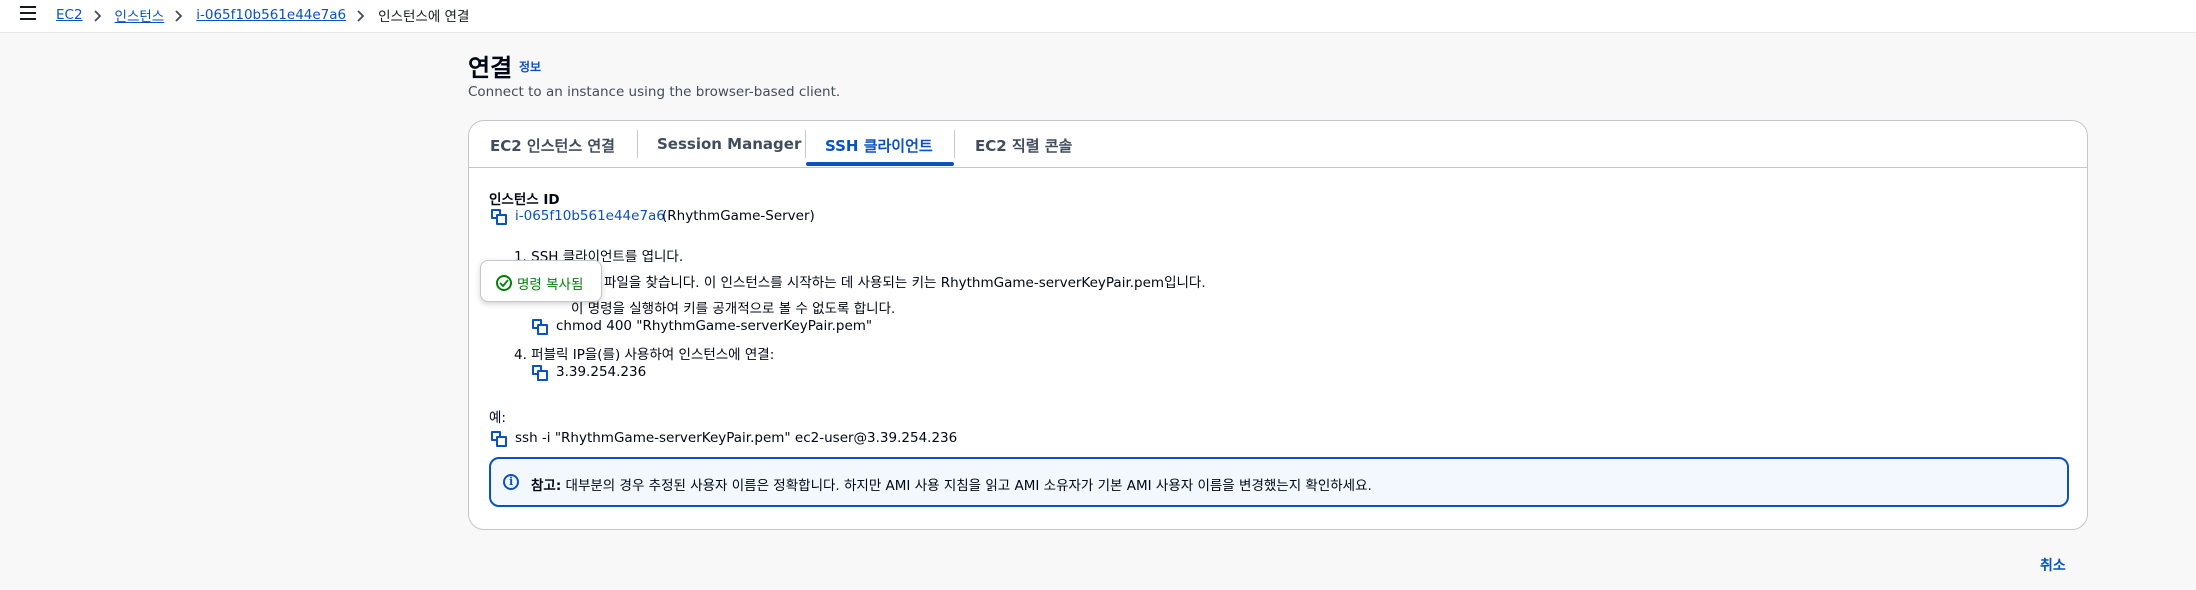  Describe the element at coordinates (1098, 16) in the screenshot. I see `top-bar: EC2 인스턴스 i-065f10b561e44e7a6 인스턴스에 연결` at that location.